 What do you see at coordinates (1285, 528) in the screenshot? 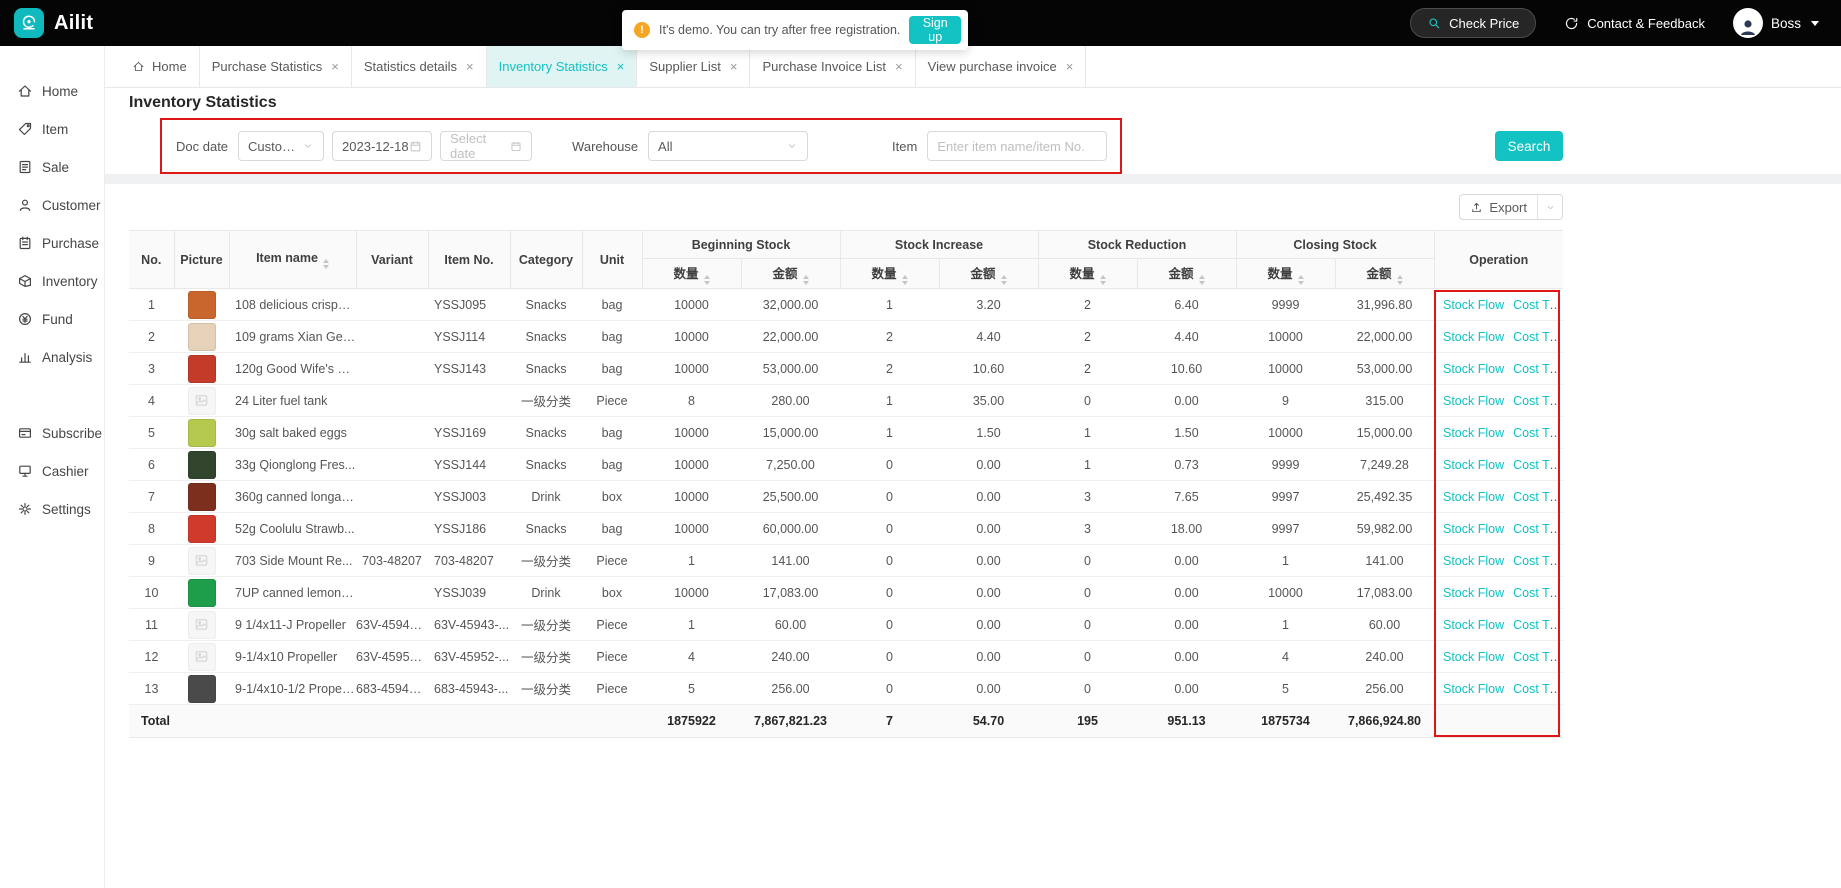
I see `cell-value: 9997` at bounding box center [1285, 528].